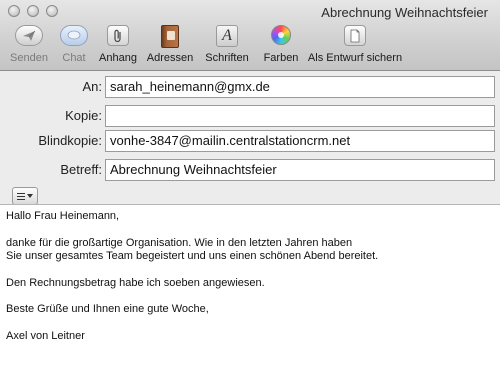 The width and height of the screenshot is (500, 366). Describe the element at coordinates (92, 86) in the screenshot. I see `to-label: An:` at that location.